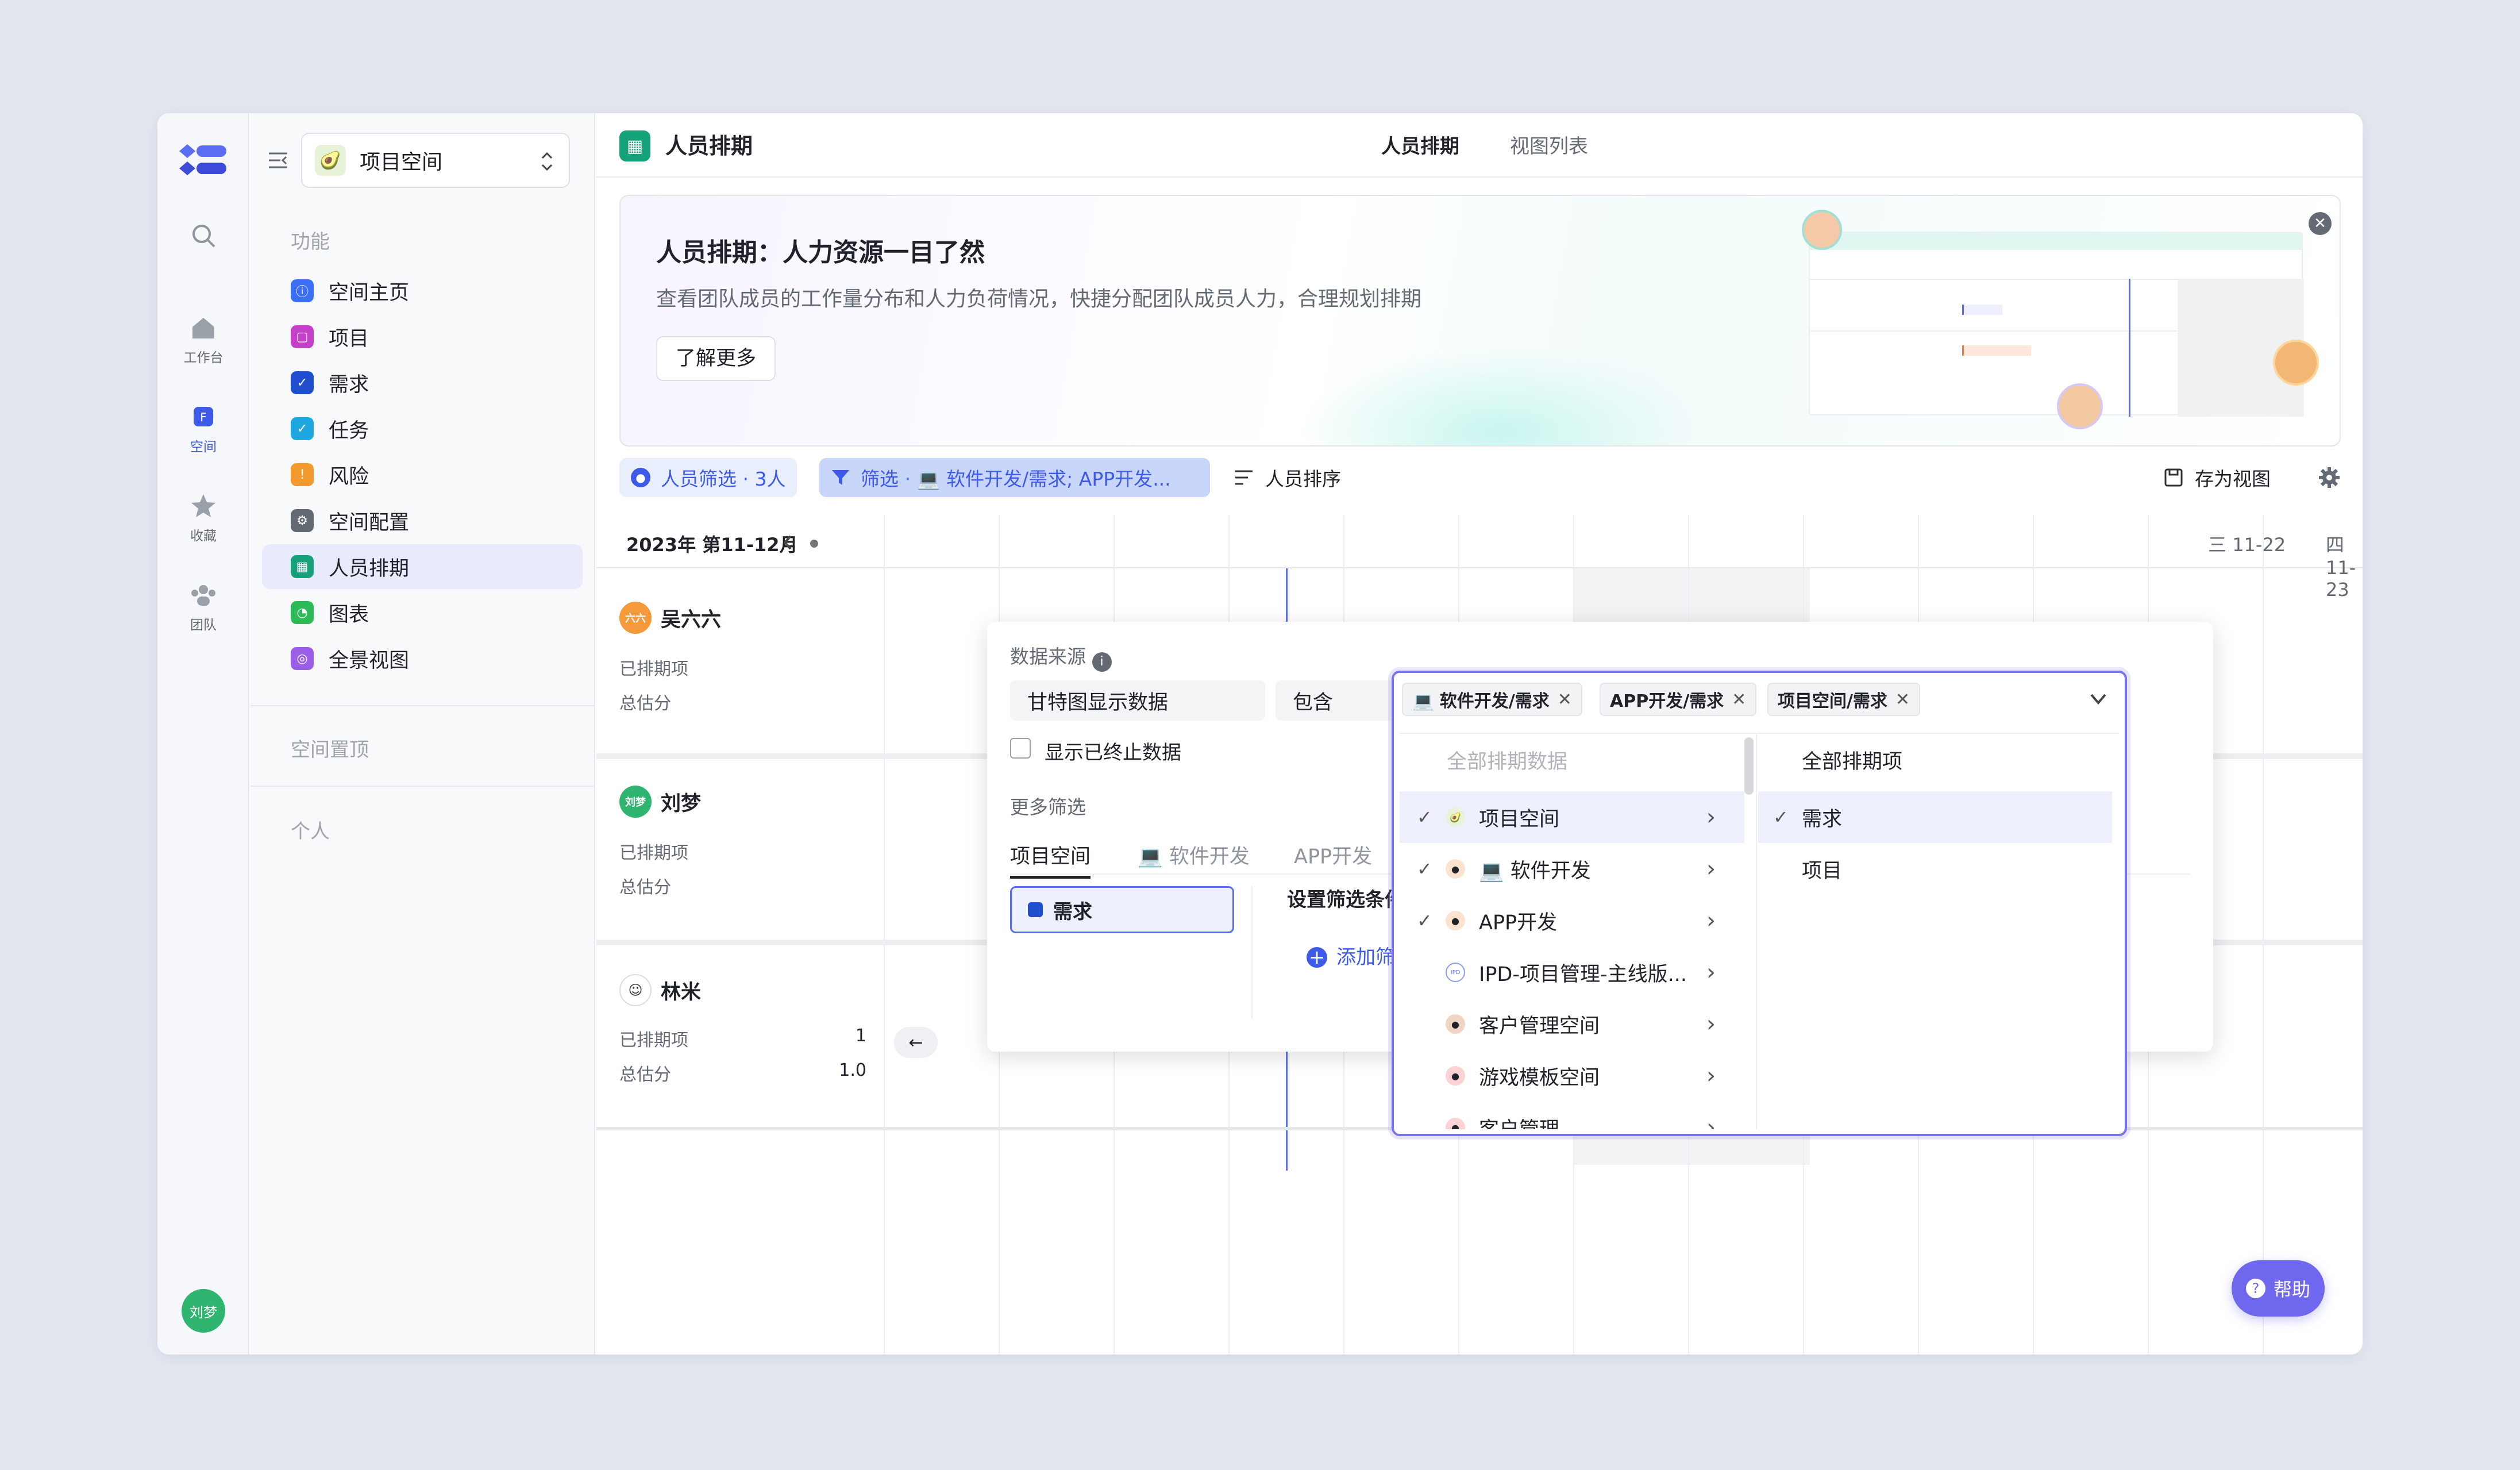 This screenshot has width=2520, height=1470. I want to click on selected-tag: 项目空间/需求 ✕, so click(1844, 699).